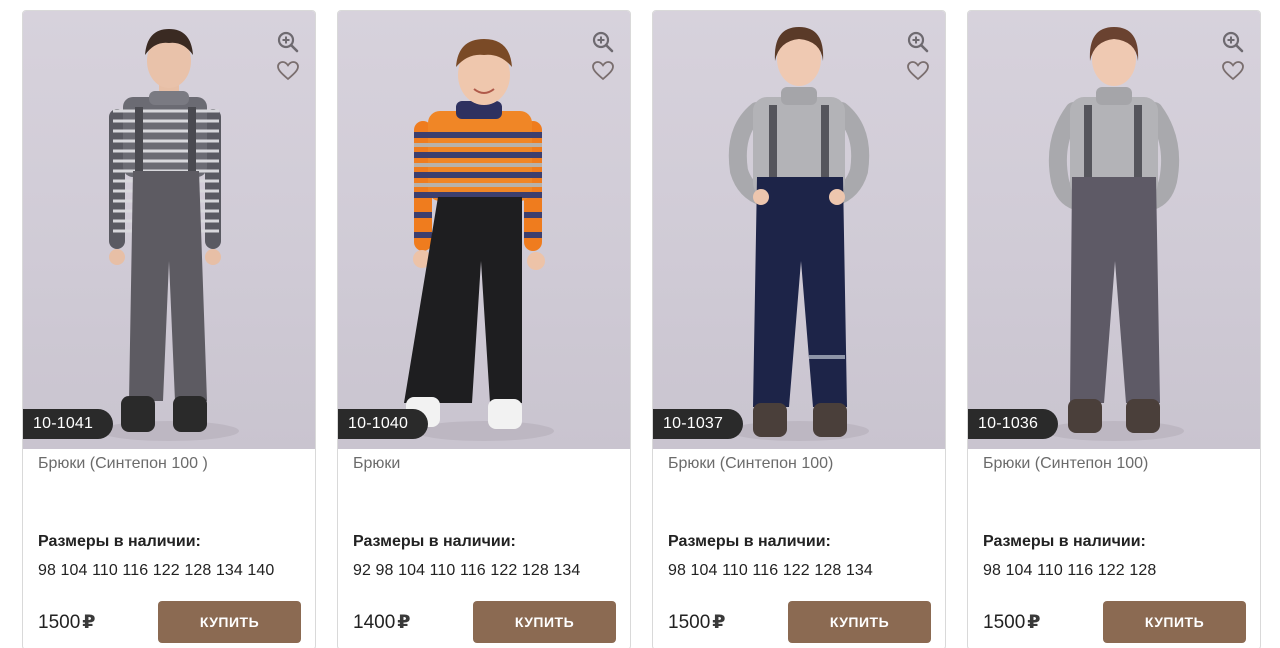 The height and width of the screenshot is (648, 1280). Describe the element at coordinates (698, 424) in the screenshot. I see `sku-badge: 10-1037` at that location.